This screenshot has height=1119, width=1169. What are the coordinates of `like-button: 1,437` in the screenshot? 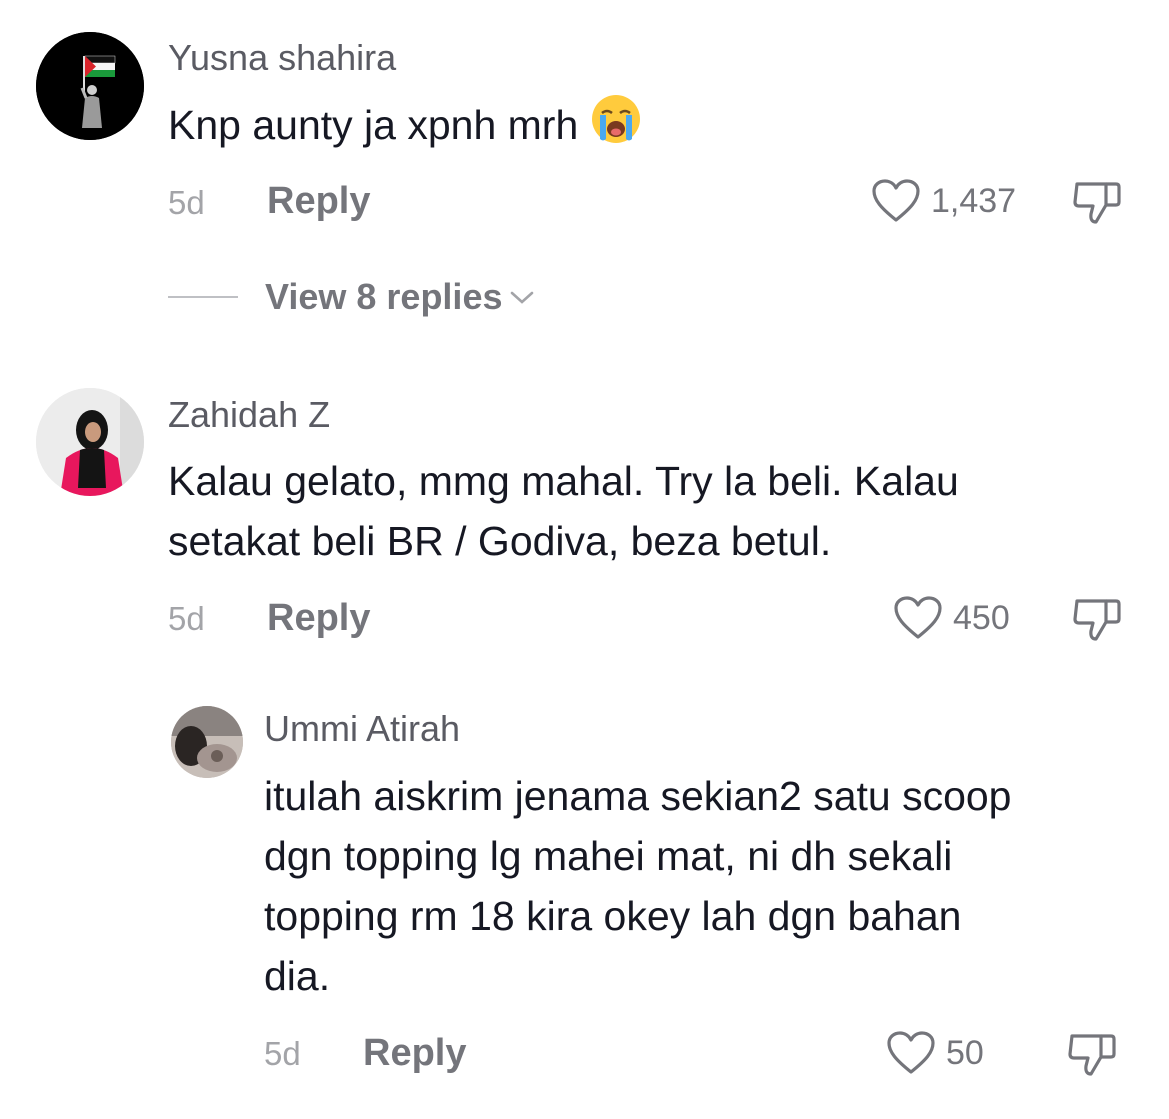 It's located at (943, 201).